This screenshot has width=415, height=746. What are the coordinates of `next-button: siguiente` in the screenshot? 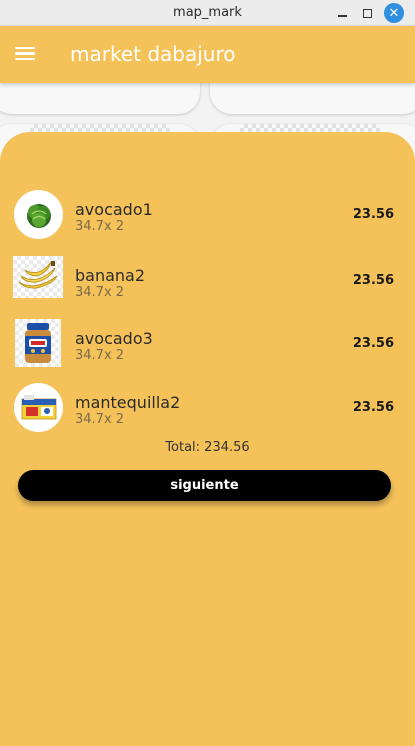 It's located at (204, 485).